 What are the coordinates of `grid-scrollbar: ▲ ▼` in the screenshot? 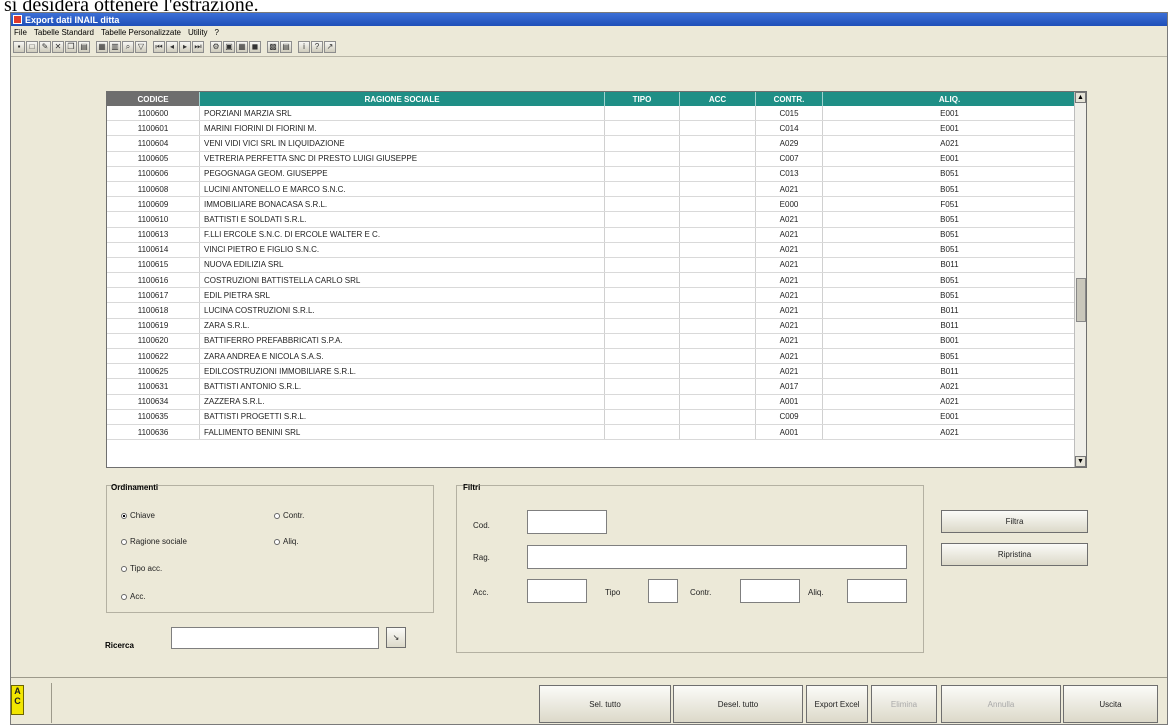 It's located at (1080, 279).